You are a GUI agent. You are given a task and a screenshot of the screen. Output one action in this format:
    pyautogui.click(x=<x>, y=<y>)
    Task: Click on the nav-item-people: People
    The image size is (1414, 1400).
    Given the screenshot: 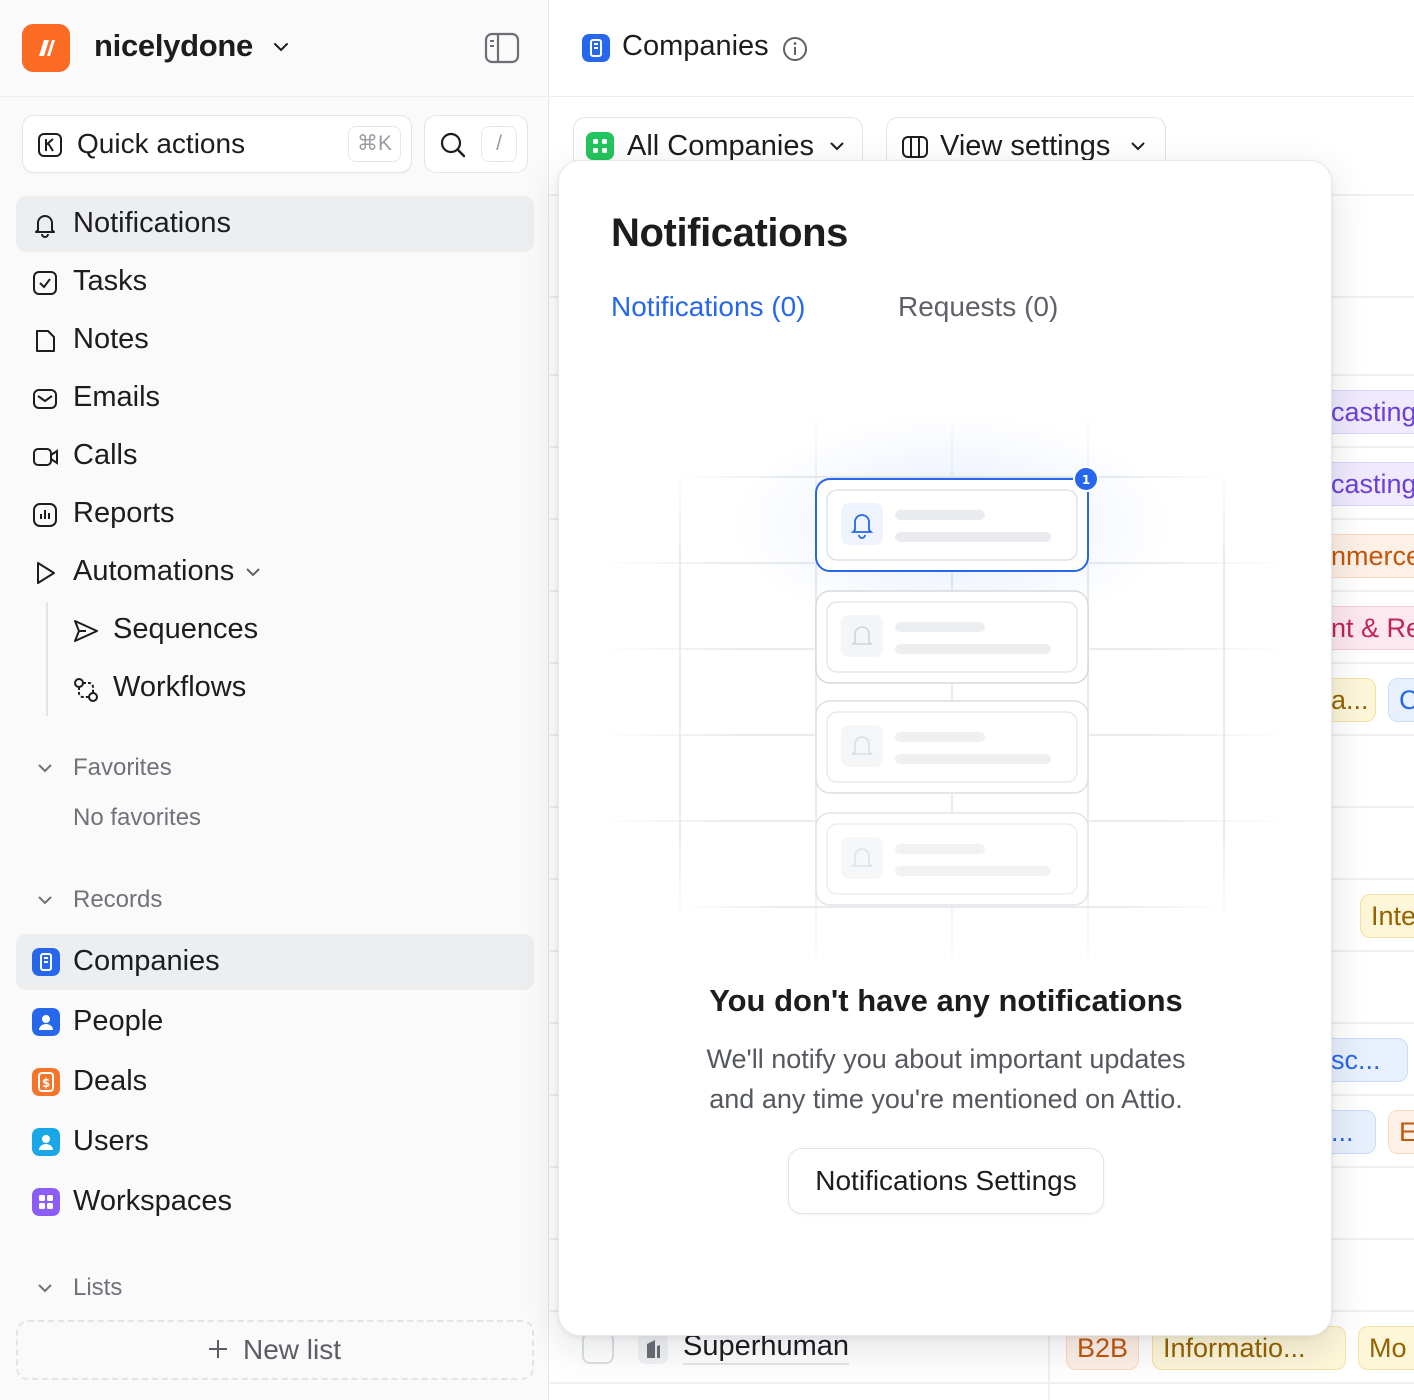 What is the action you would take?
    pyautogui.click(x=275, y=1022)
    